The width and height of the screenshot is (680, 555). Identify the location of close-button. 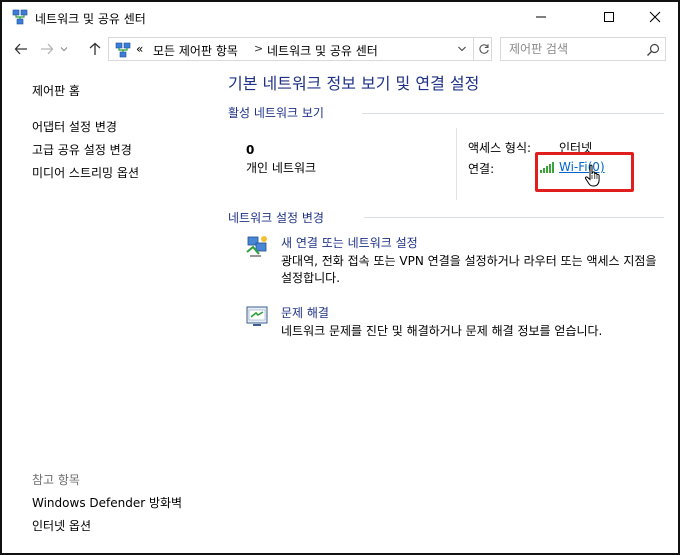
(655, 17).